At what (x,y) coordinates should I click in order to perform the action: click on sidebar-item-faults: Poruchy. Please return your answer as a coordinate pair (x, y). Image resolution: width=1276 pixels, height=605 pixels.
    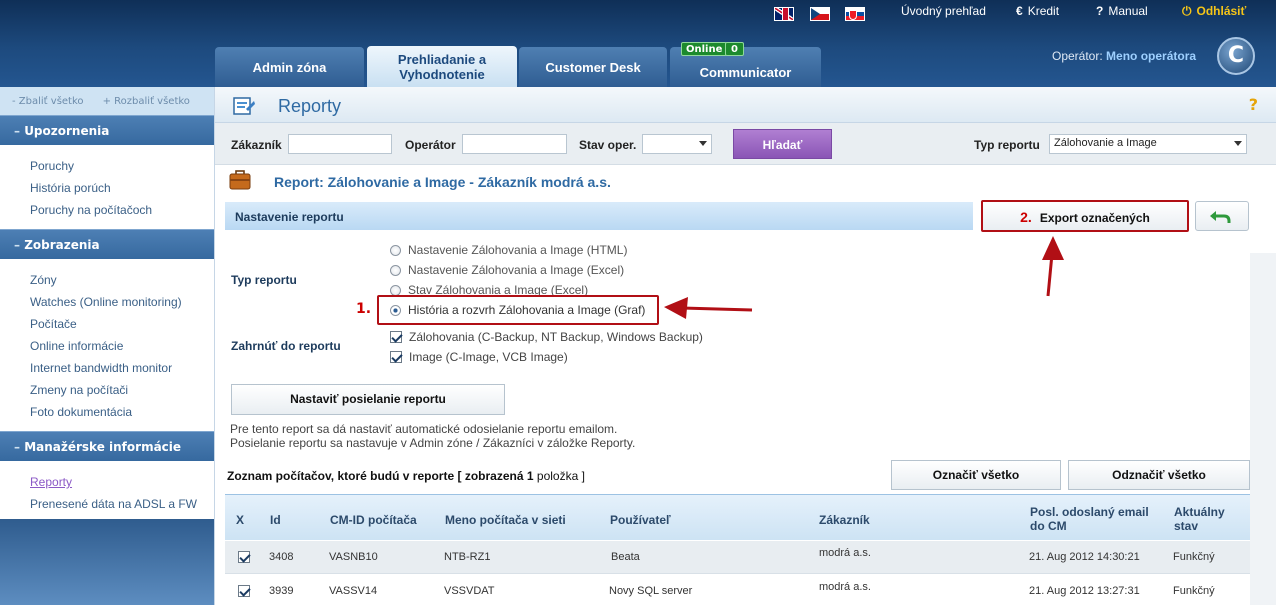
    Looking at the image, I should click on (122, 166).